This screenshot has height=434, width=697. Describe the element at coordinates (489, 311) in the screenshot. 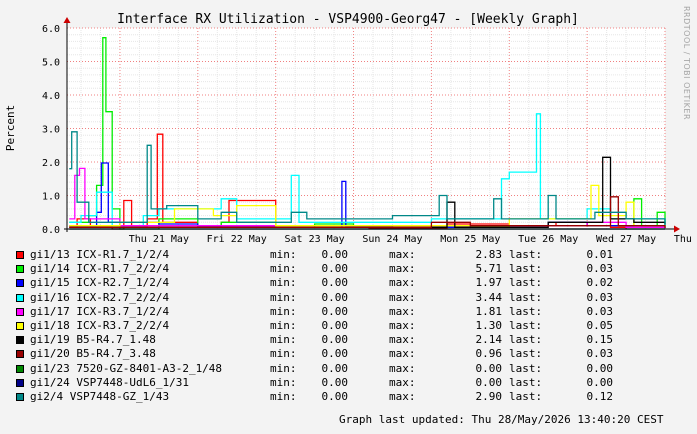

I see `legend-max-value: 1.81` at that location.